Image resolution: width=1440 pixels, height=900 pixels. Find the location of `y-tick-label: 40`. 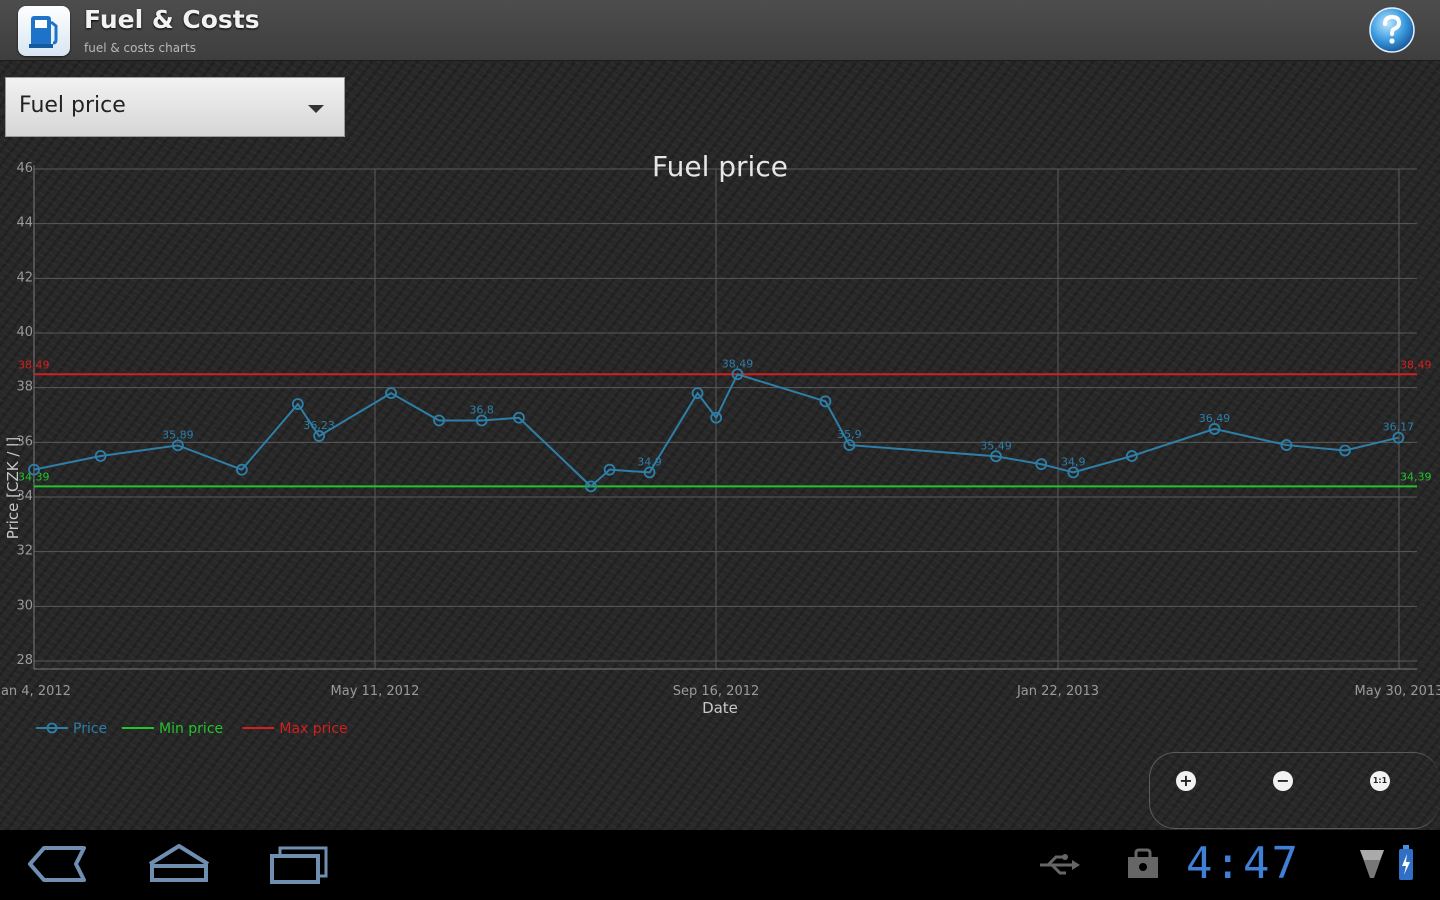

y-tick-label: 40 is located at coordinates (24, 332).